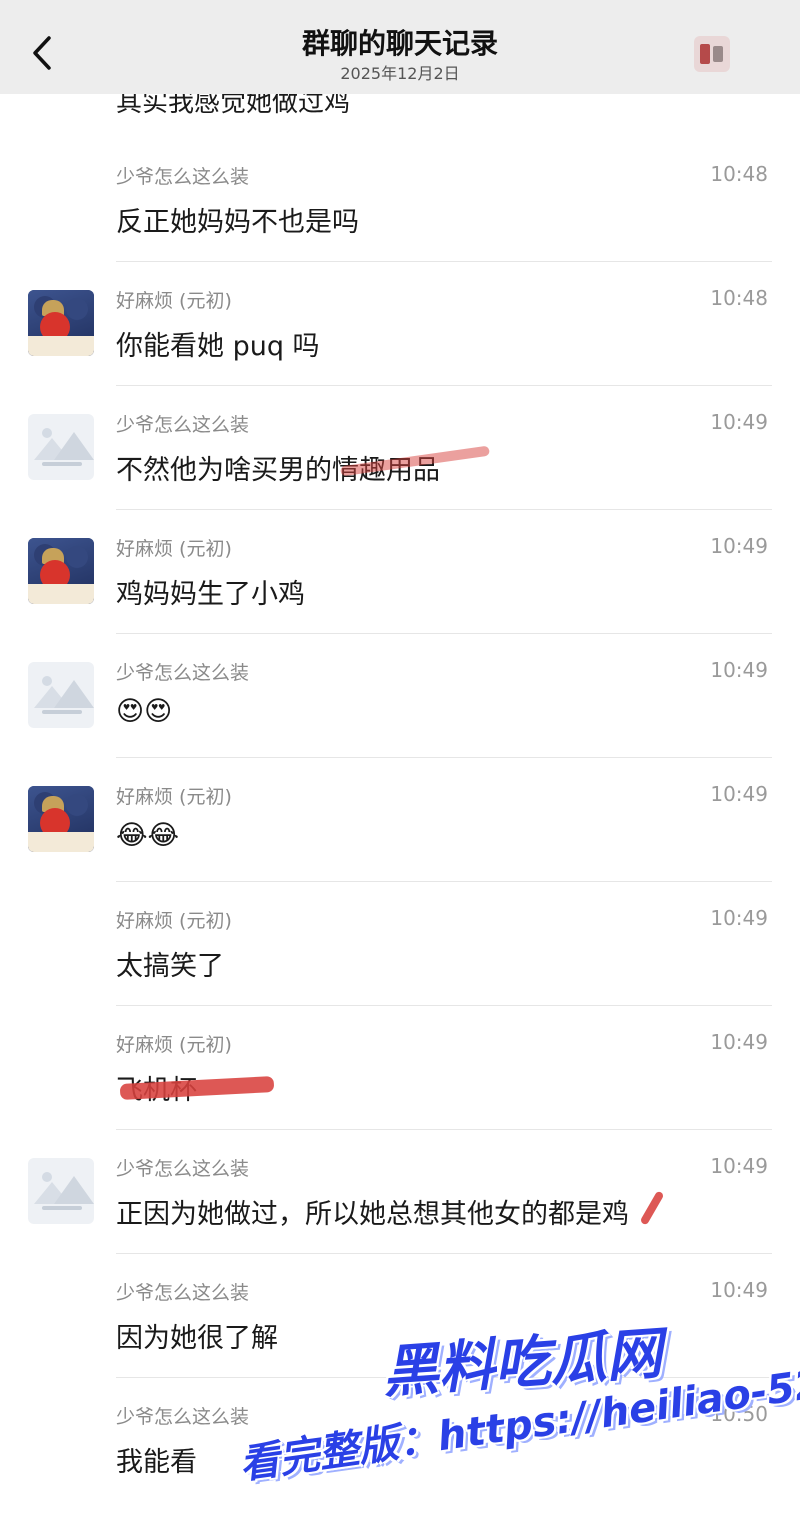 The width and height of the screenshot is (800, 1533). I want to click on chat-history-header: 群聊的聊天记录 2025年12月2日, so click(400, 47).